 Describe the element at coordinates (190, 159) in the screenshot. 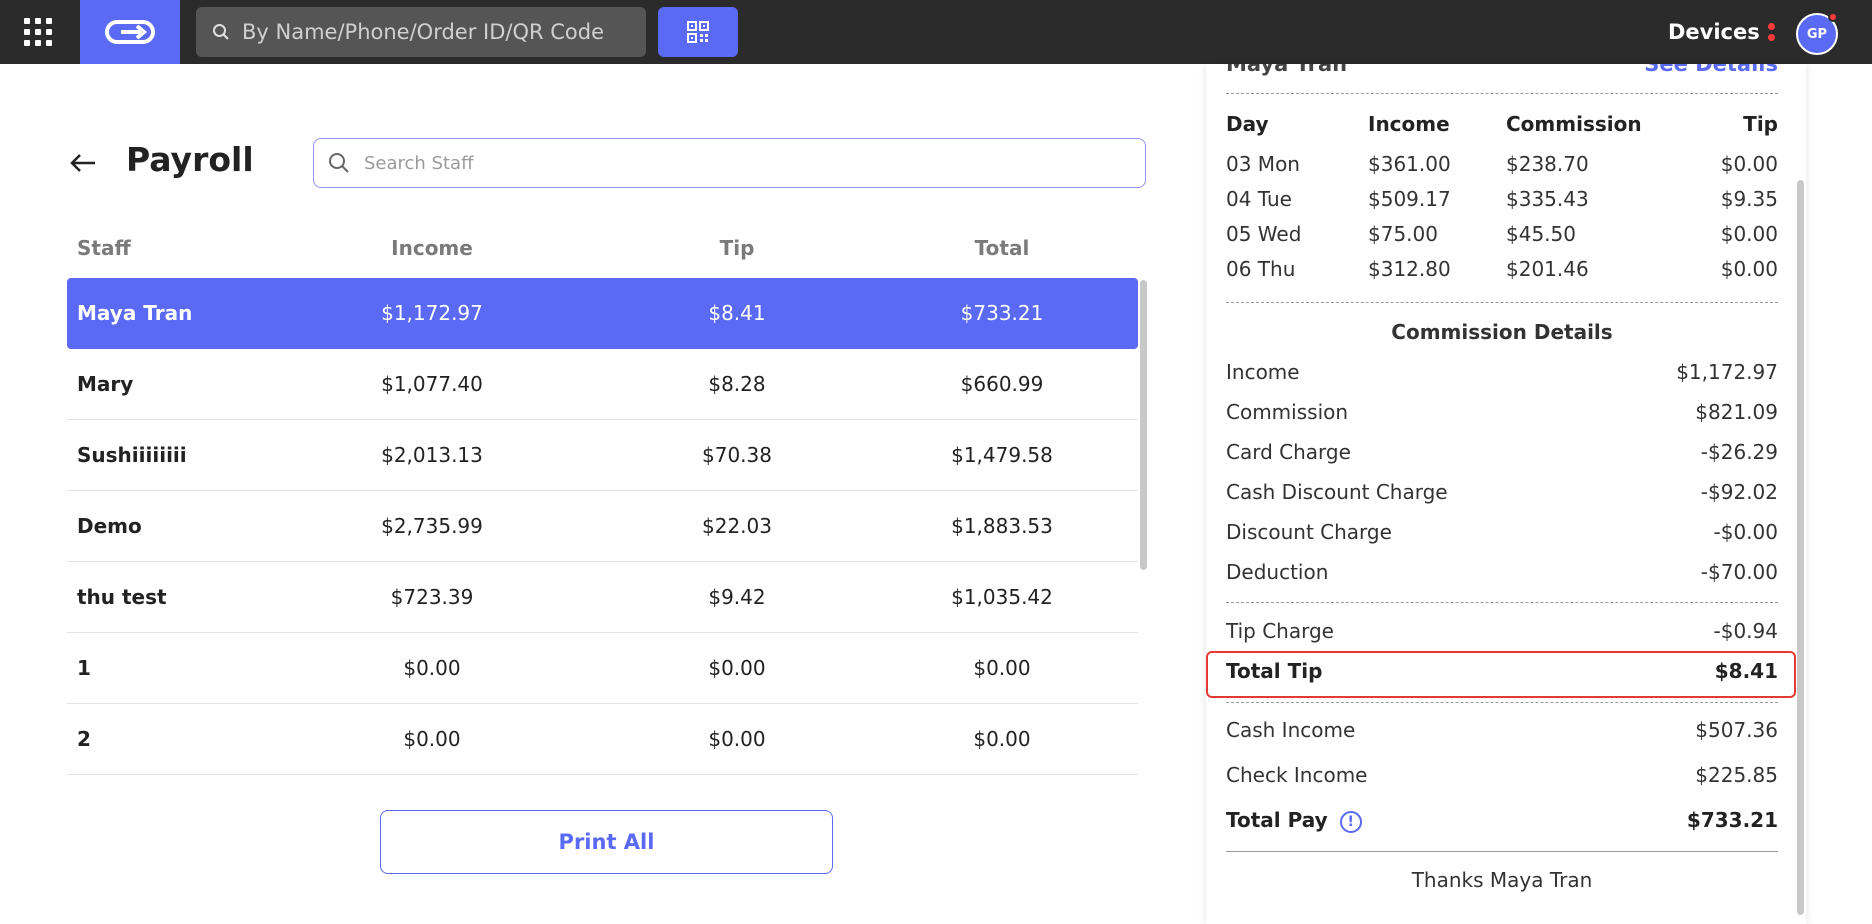

I see `page-title: Payroll` at that location.